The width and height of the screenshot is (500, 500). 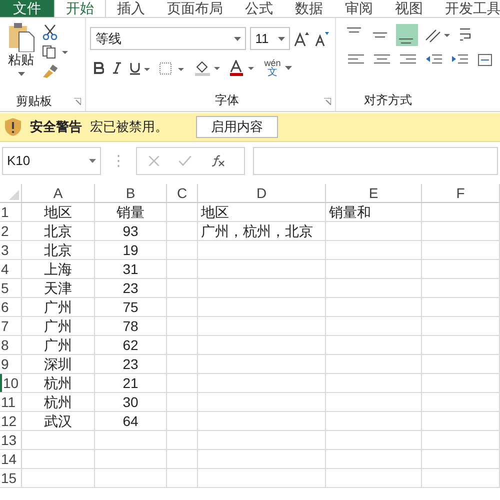 I want to click on font-size-field: 11, so click(x=270, y=38).